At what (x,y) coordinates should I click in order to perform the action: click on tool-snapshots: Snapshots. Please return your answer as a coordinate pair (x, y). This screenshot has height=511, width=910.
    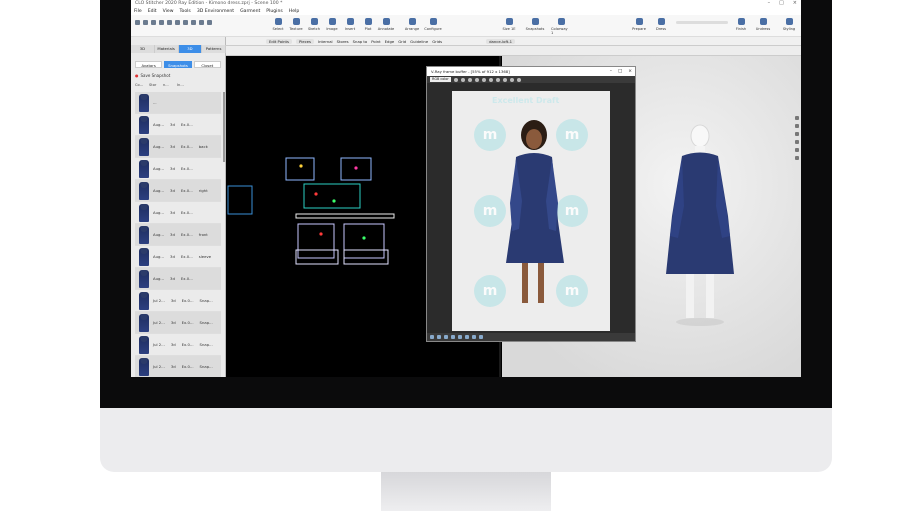
    Looking at the image, I should click on (535, 24).